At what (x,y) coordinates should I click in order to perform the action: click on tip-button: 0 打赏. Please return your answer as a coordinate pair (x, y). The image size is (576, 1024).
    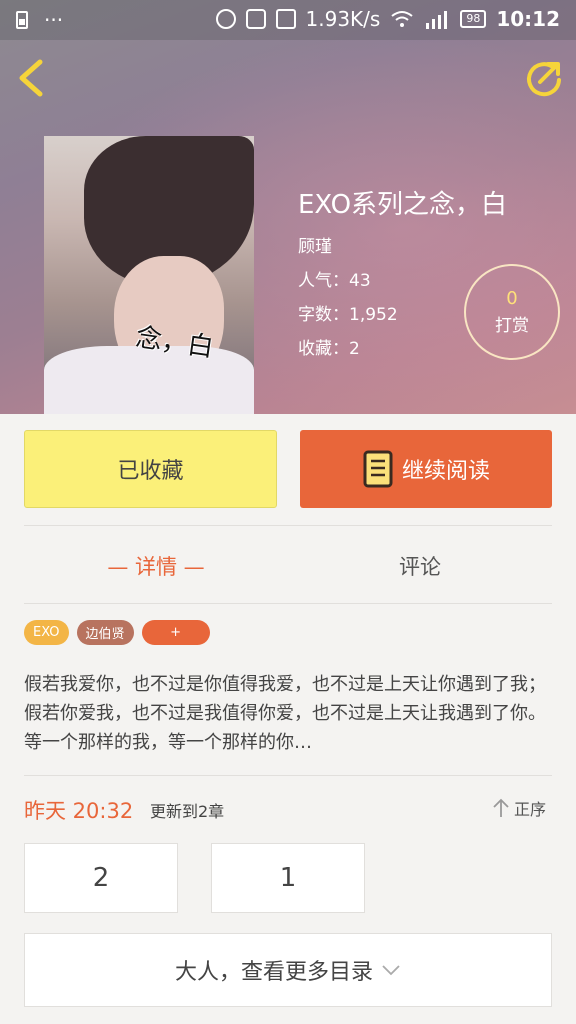
    Looking at the image, I should click on (512, 312).